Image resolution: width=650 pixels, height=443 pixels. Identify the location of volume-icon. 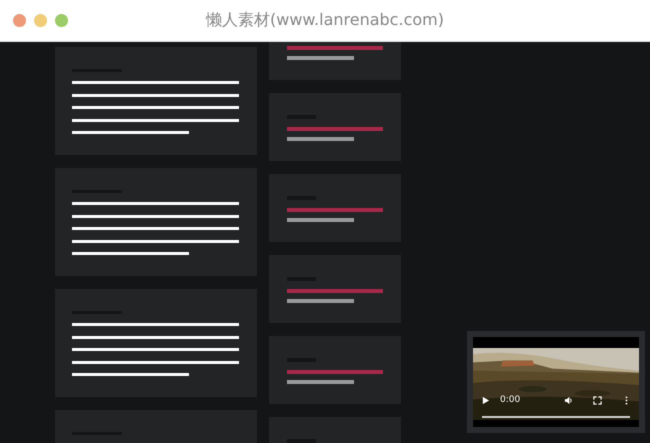
(568, 400).